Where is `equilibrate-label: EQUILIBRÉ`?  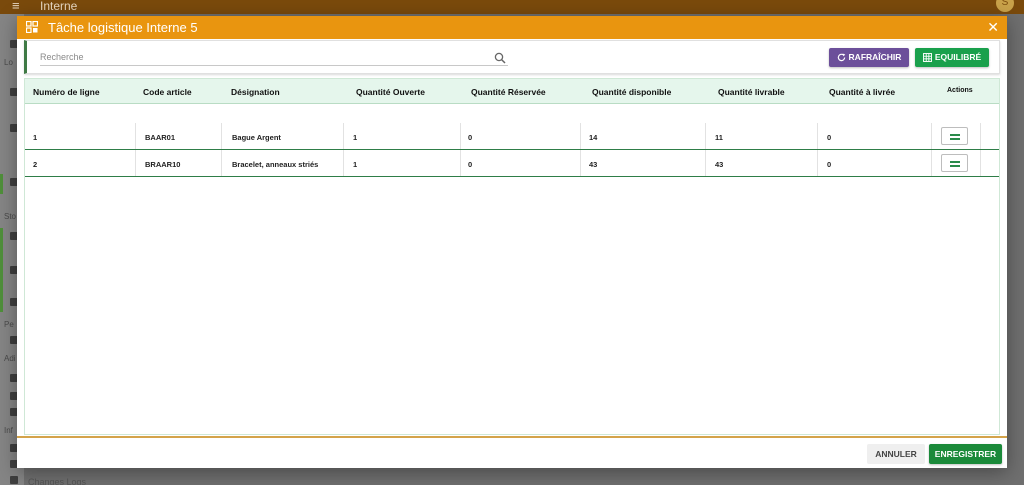 equilibrate-label: EQUILIBRÉ is located at coordinates (958, 57).